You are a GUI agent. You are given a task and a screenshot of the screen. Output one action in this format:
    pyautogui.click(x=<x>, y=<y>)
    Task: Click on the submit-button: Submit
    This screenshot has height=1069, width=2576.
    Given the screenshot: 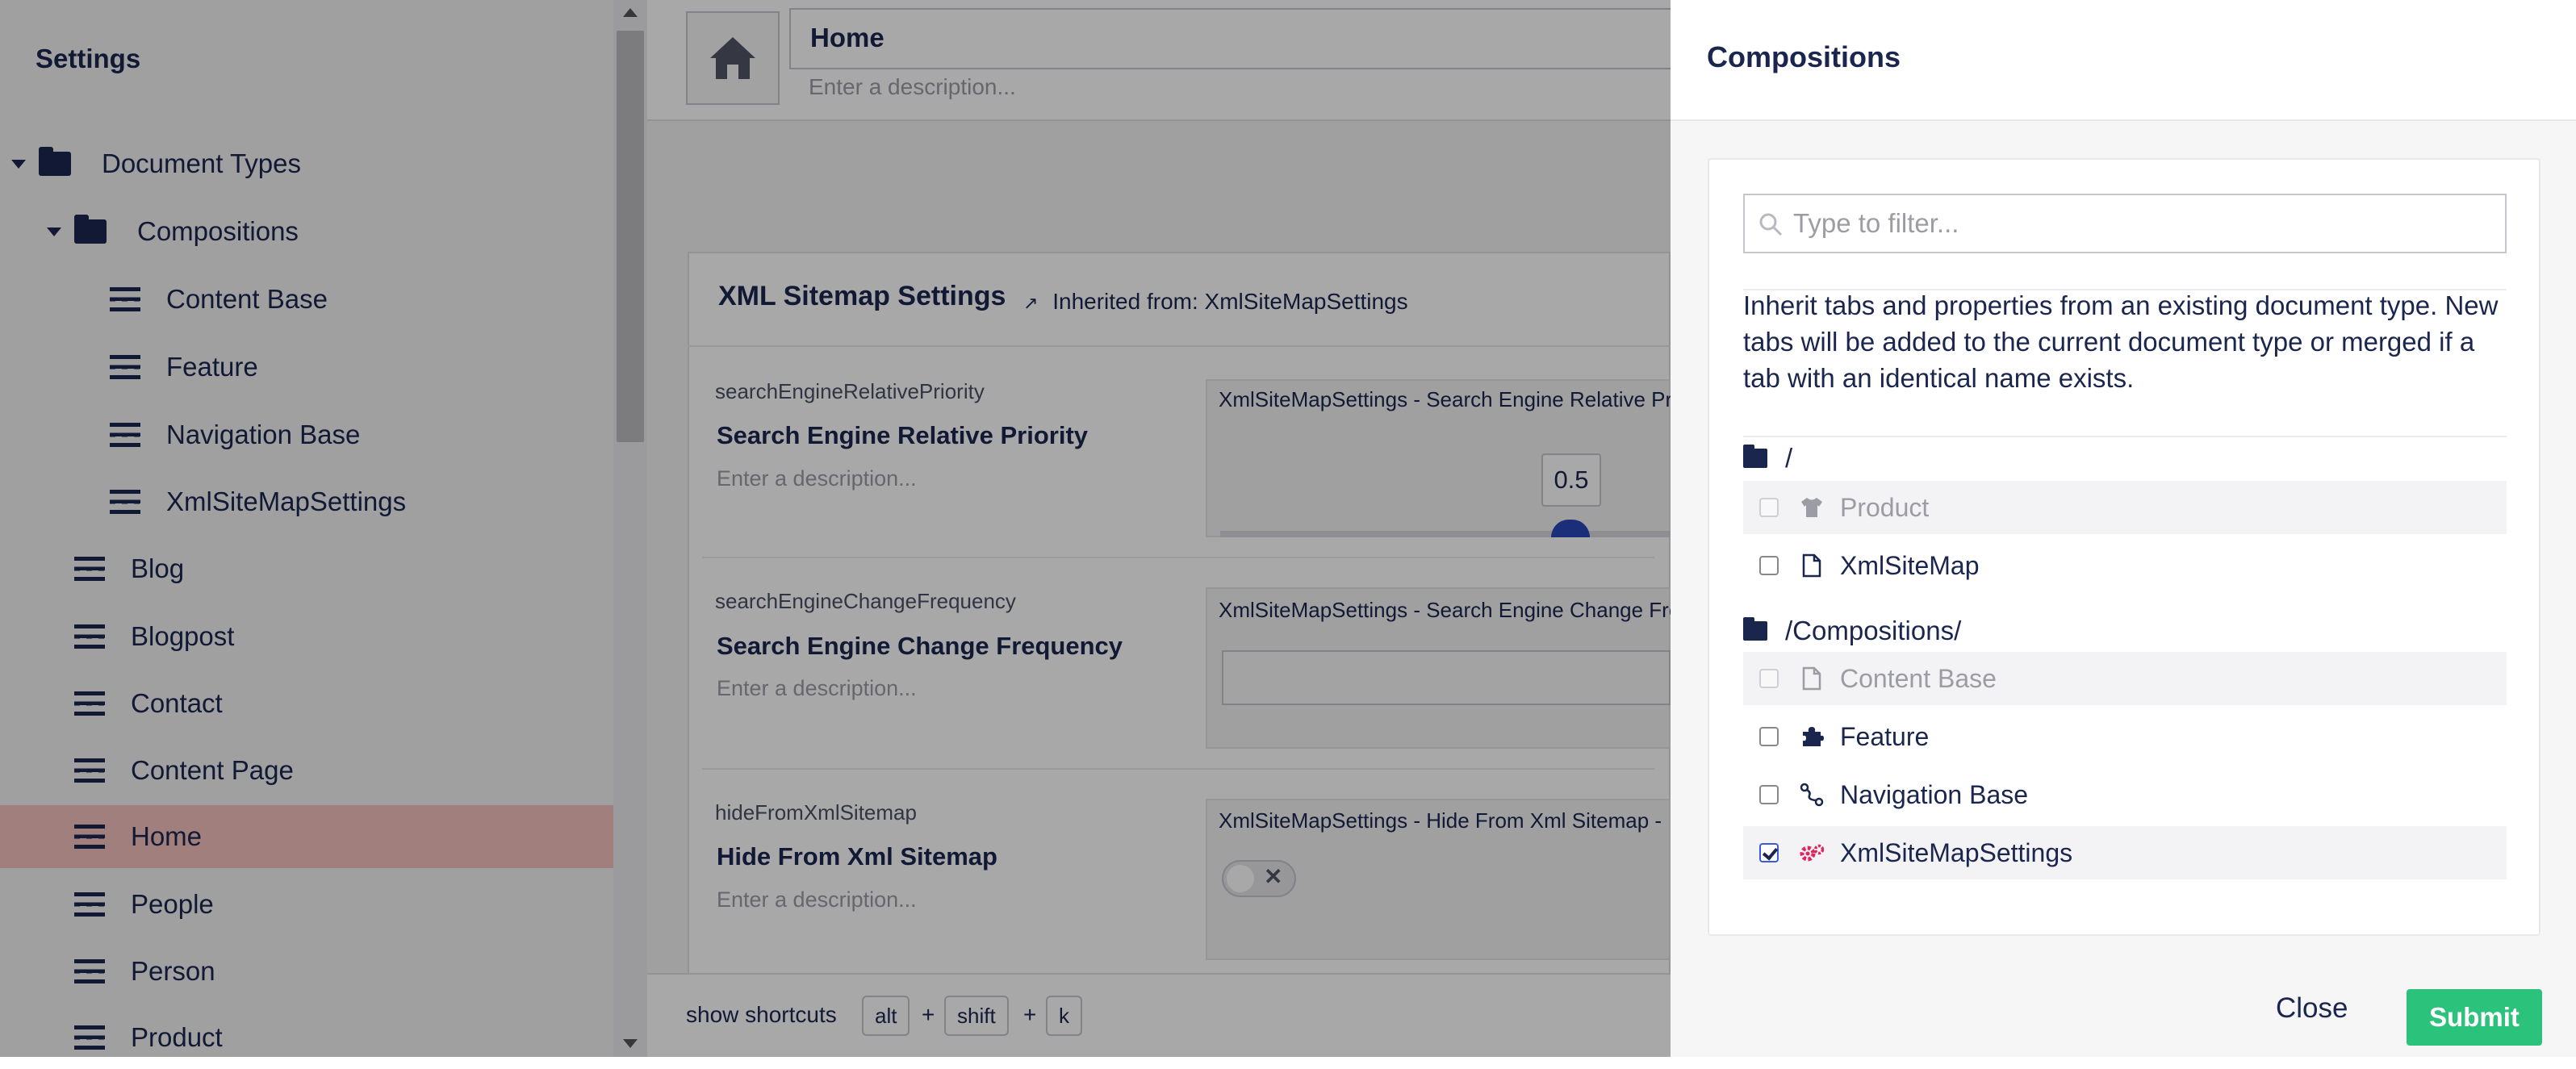 What is the action you would take?
    pyautogui.click(x=2474, y=1017)
    